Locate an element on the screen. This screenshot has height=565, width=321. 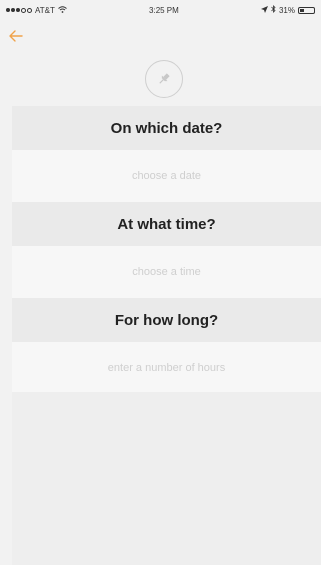
duration-input is located at coordinates (166, 368).